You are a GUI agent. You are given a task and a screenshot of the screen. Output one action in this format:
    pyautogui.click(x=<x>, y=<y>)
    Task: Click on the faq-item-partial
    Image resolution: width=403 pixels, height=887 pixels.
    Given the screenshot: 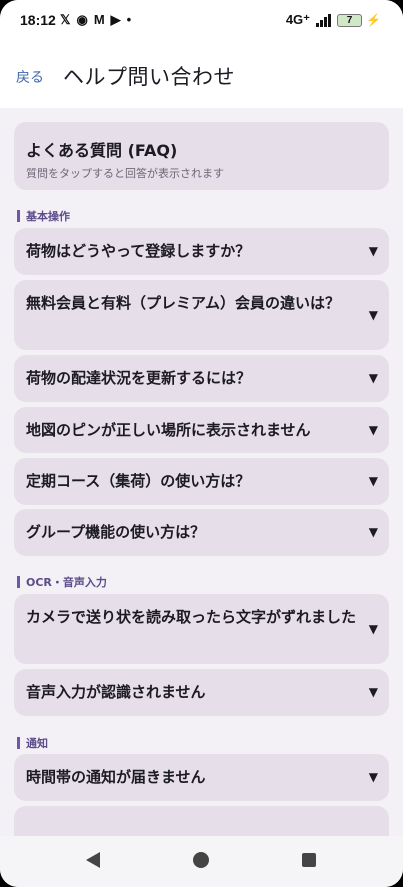 What is the action you would take?
    pyautogui.click(x=201, y=821)
    